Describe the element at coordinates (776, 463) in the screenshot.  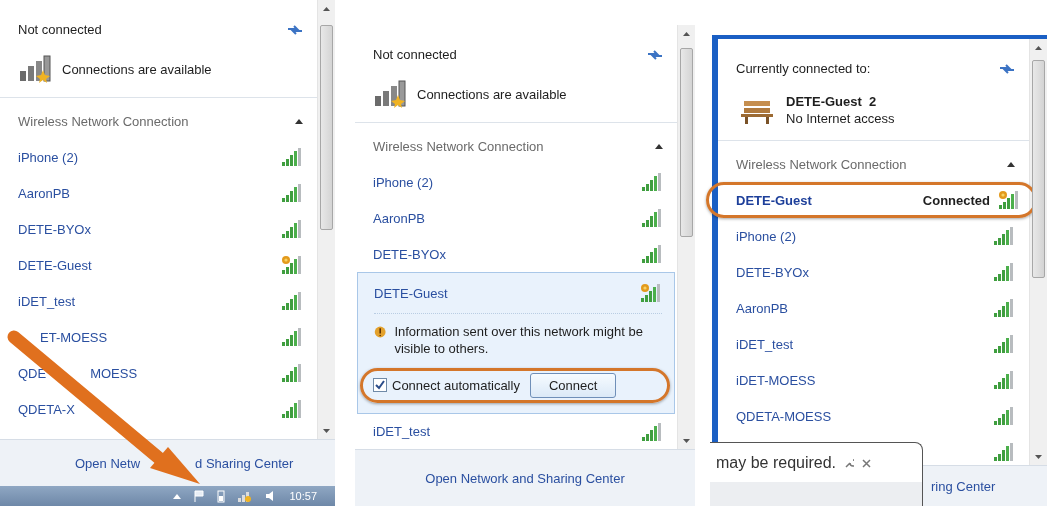
I see `balloon-text: may be required.` at that location.